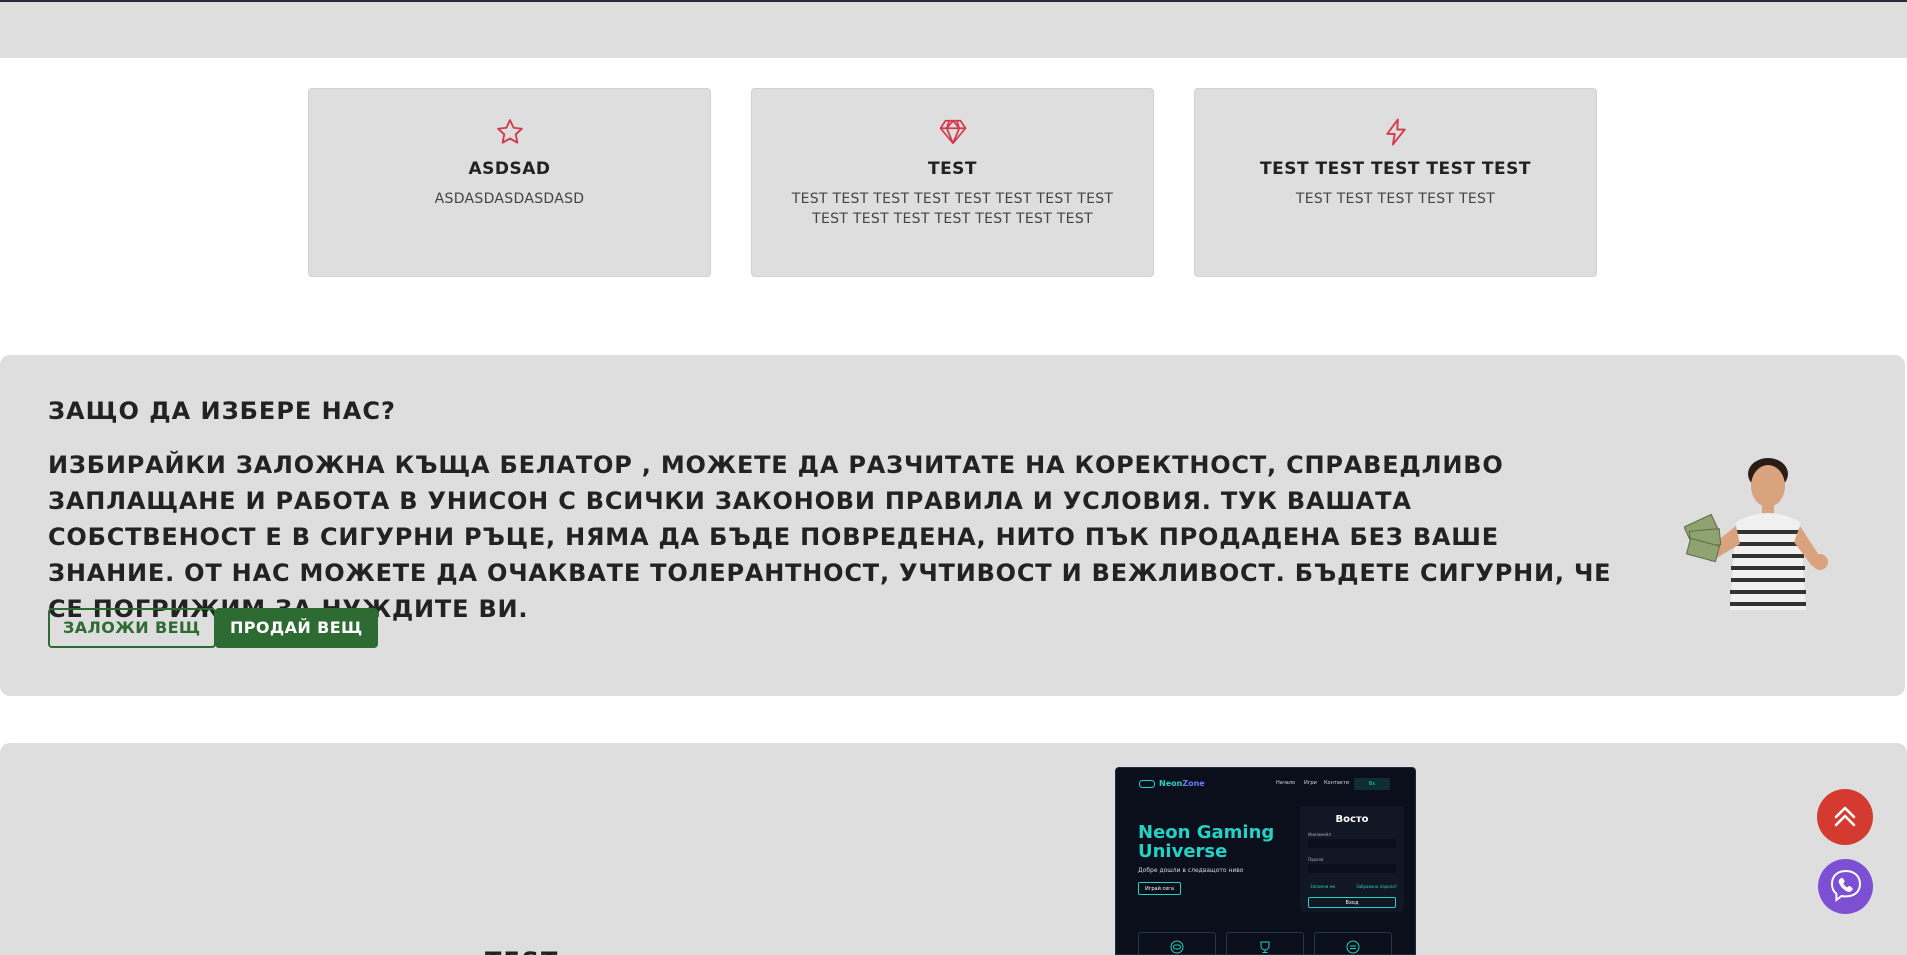 The width and height of the screenshot is (1907, 955). I want to click on mockup-hero-subtitle: Добре дошли в следващото ниво, so click(1191, 870).